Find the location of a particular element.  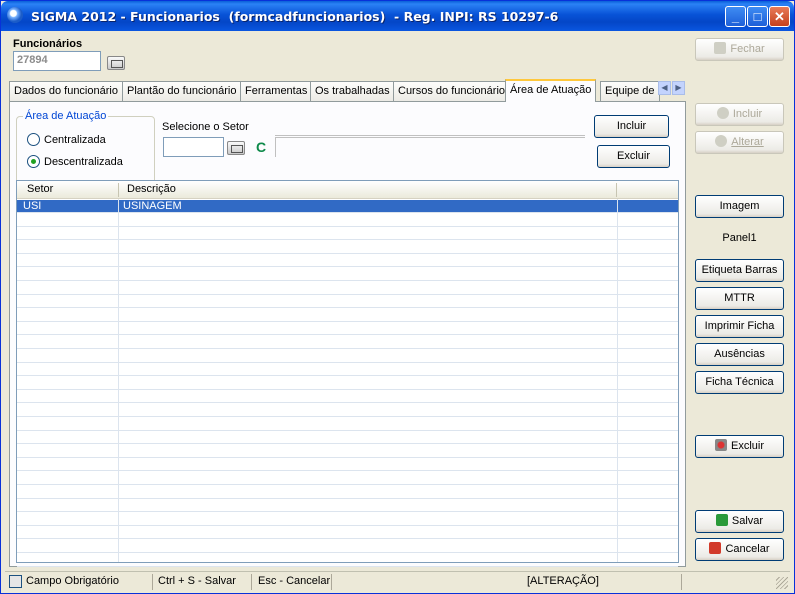

mttr-button: MTTR is located at coordinates (739, 298).